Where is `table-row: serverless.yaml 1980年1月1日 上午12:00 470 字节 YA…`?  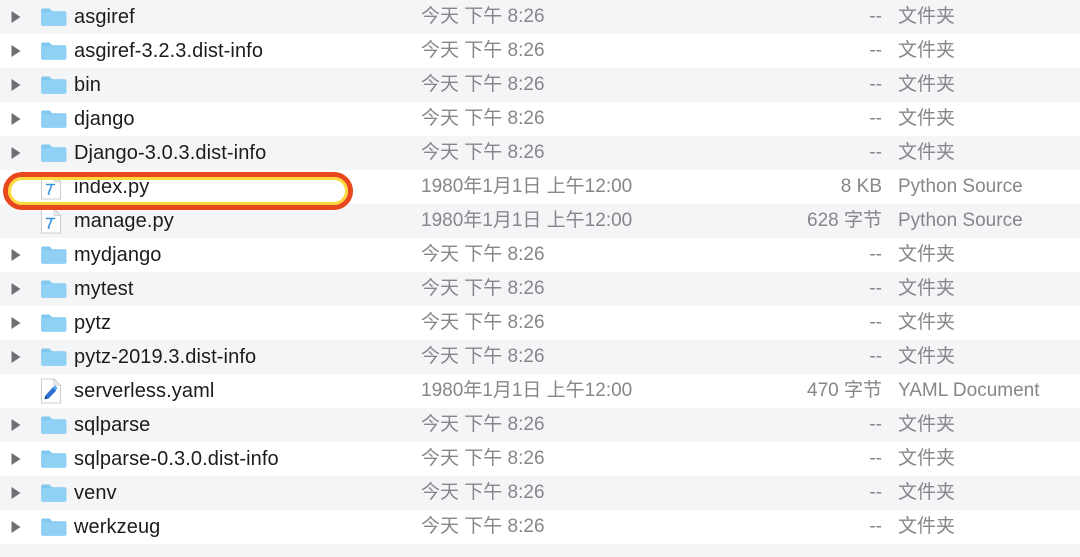
table-row: serverless.yaml 1980年1月1日 上午12:00 470 字节 YA… is located at coordinates (540, 391).